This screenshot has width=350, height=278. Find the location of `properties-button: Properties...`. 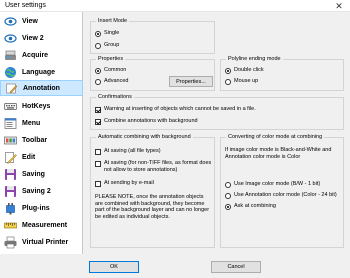

properties-button: Properties... is located at coordinates (191, 81).